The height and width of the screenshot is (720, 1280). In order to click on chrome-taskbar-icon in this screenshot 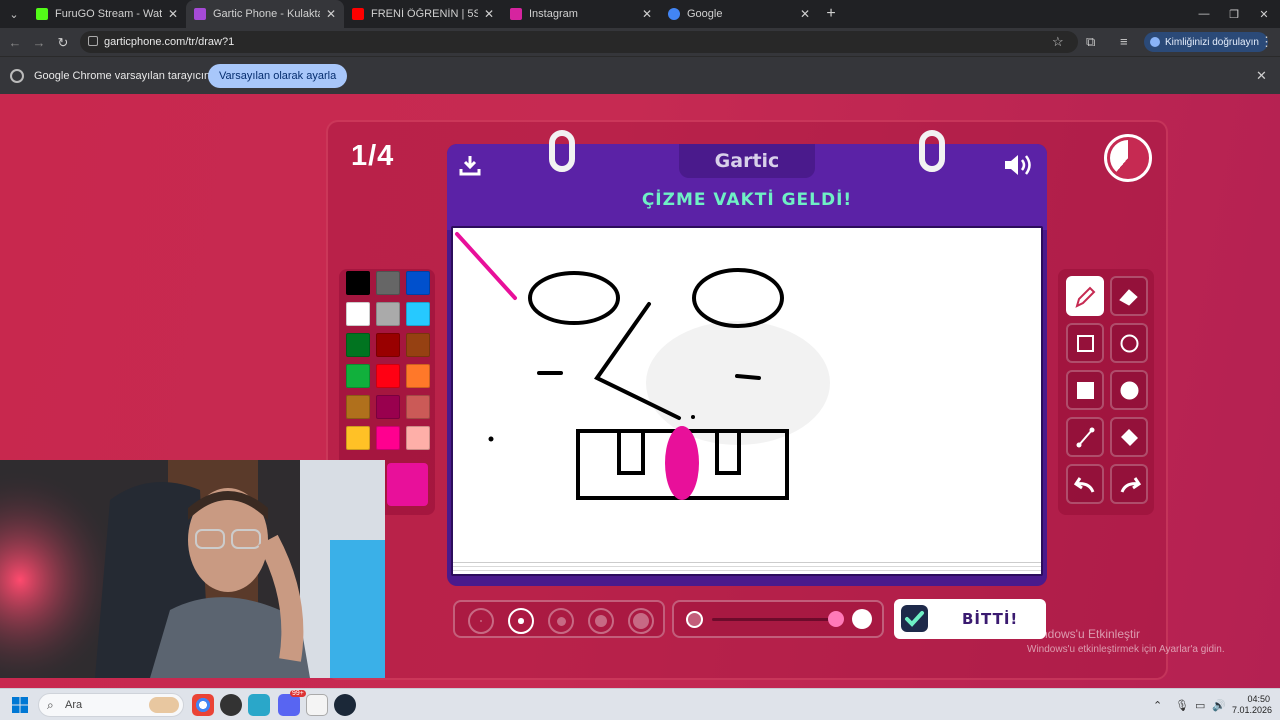, I will do `click(203, 705)`.